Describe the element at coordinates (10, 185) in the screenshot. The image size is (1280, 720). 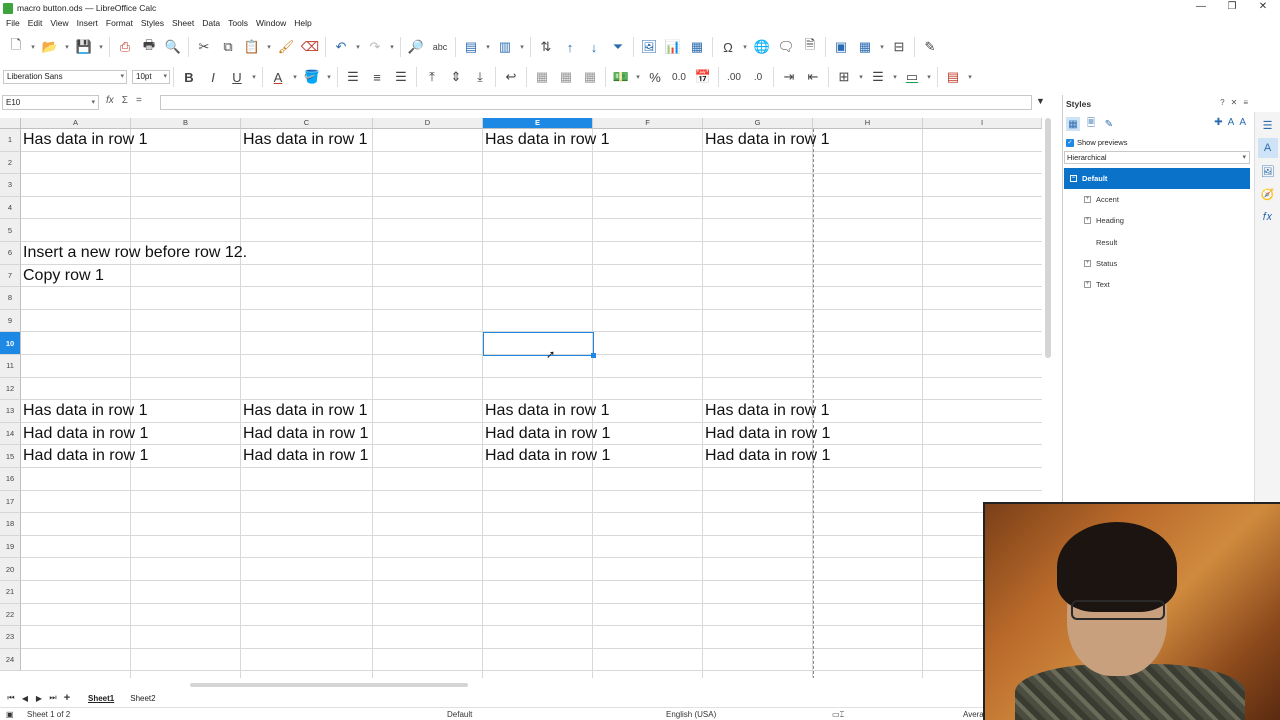
I see `row-header-3: 3` at that location.